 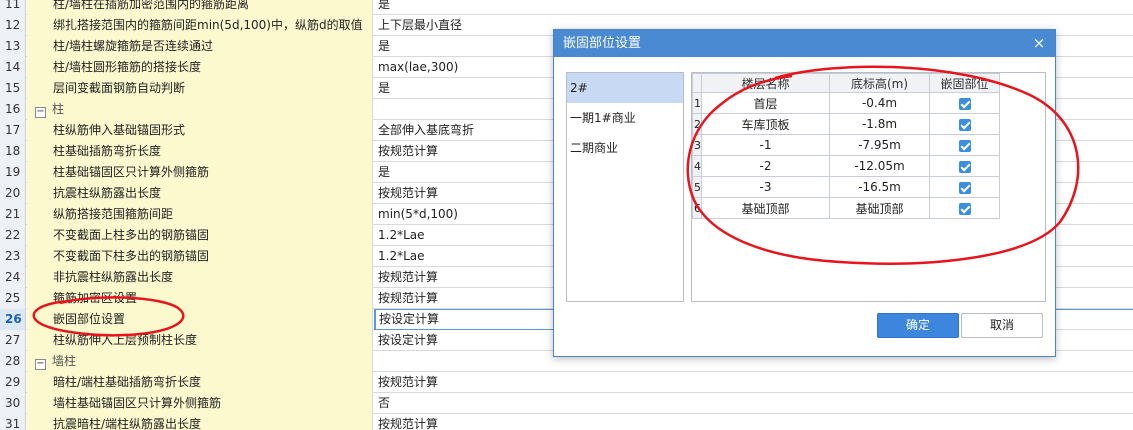 What do you see at coordinates (133, 46) in the screenshot?
I see `setting-name-text: 柱/墙柱螺旋箍筋是否连续通过` at bounding box center [133, 46].